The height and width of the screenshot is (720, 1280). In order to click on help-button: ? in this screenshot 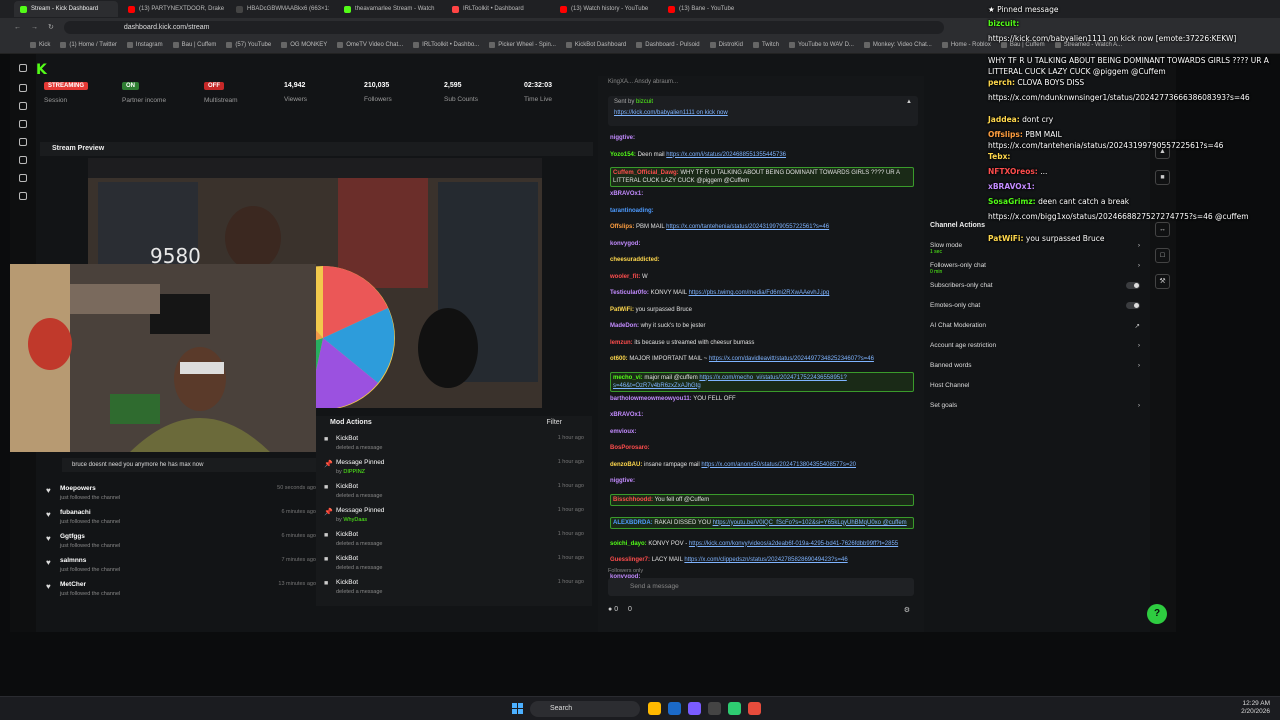, I will do `click(1157, 614)`.